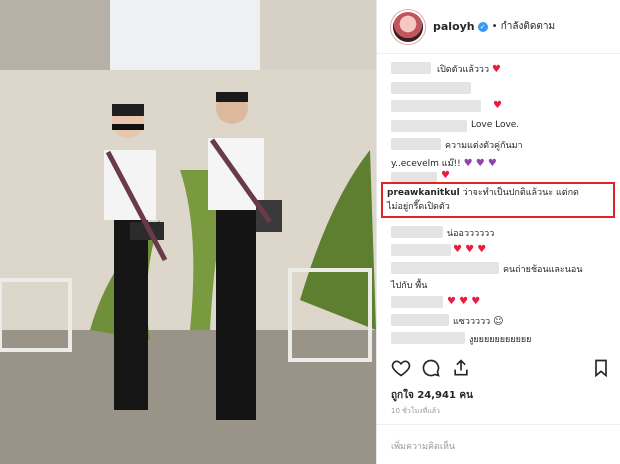 Image resolution: width=620 pixels, height=464 pixels. Describe the element at coordinates (472, 322) in the screenshot. I see `comment-text: แซววววว` at that location.